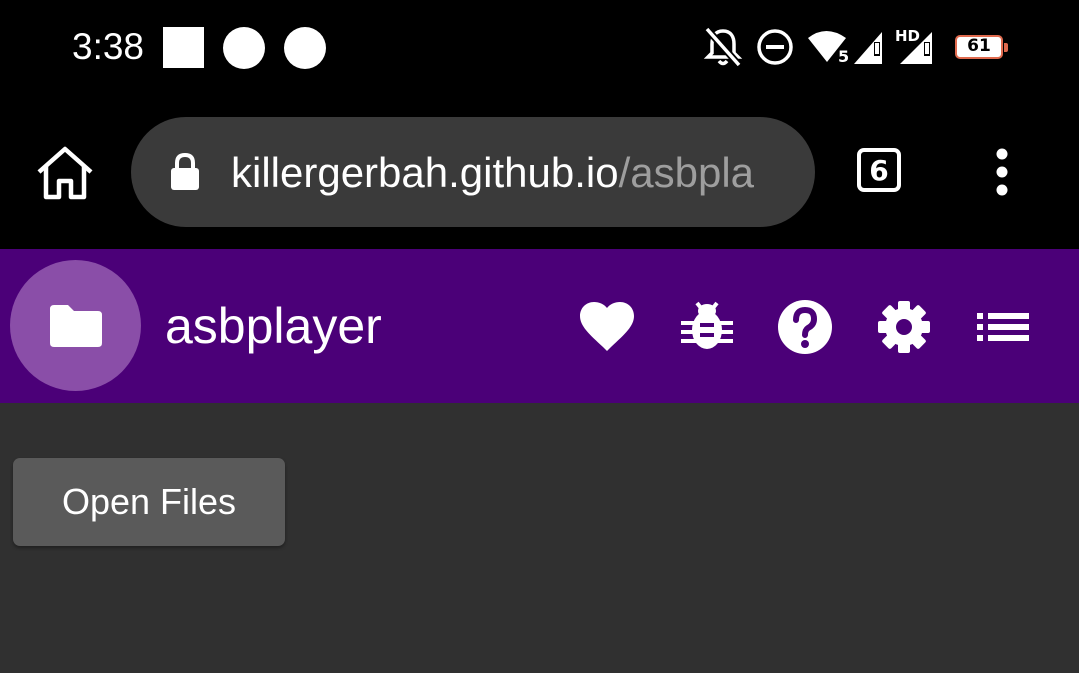 This screenshot has height=673, width=1079. What do you see at coordinates (539, 47) in the screenshot?
I see `status-bar: 3:38 5 HD 61` at bounding box center [539, 47].